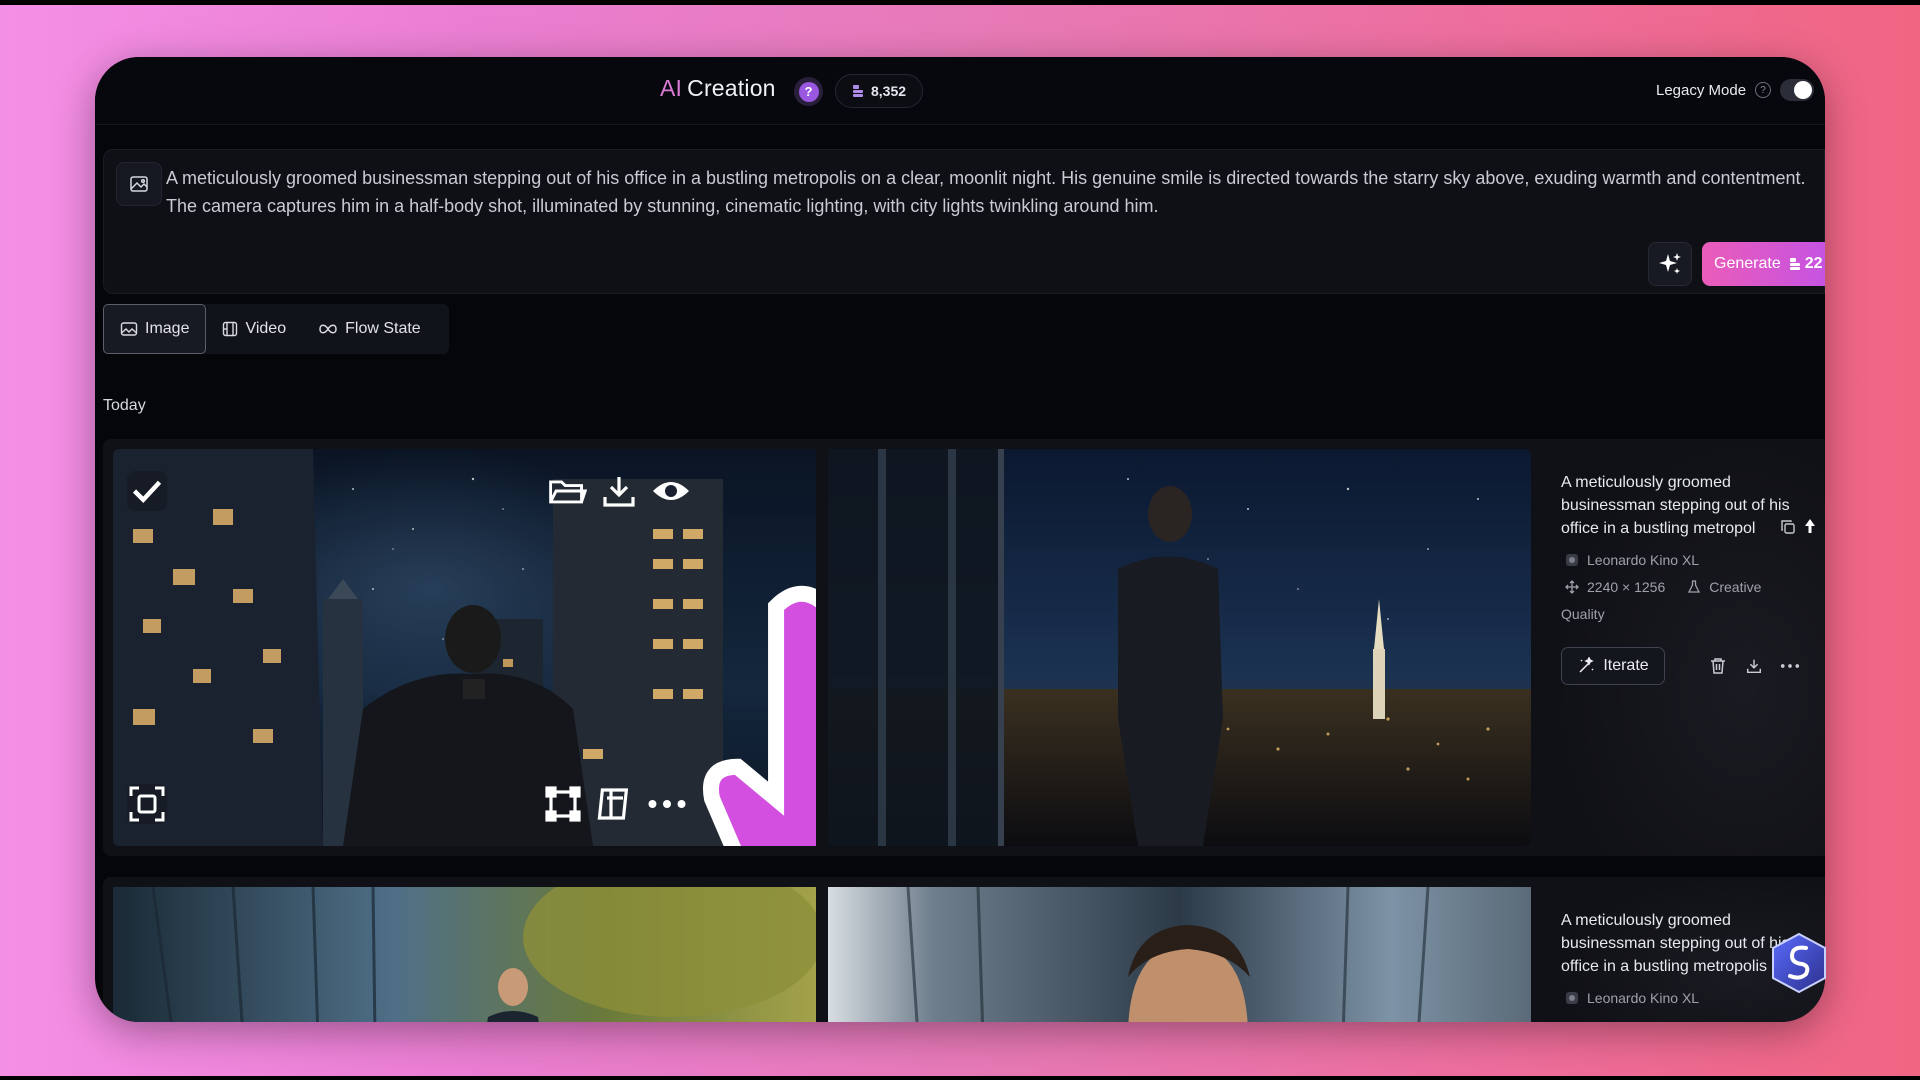 This screenshot has height=1080, width=1920. I want to click on legacy-mode-toggle, so click(1797, 90).